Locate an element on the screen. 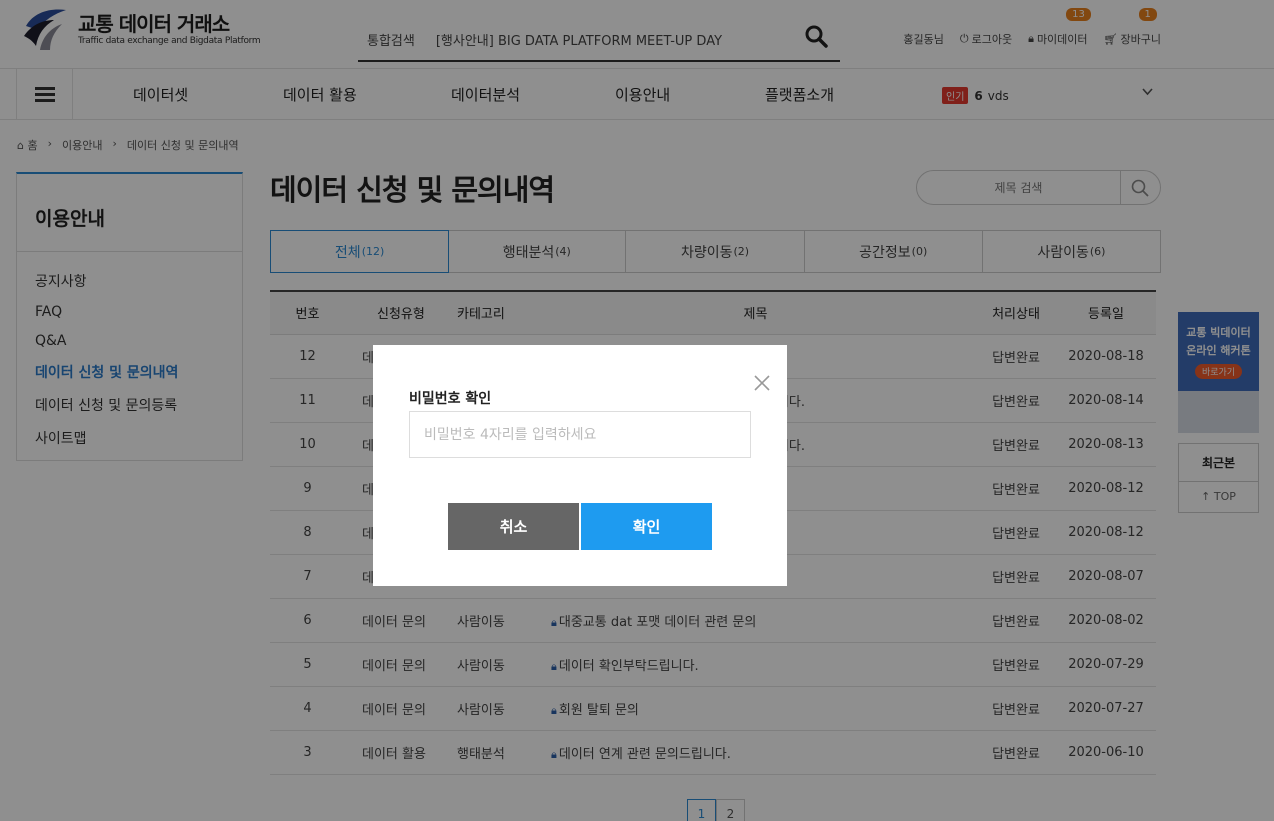 The width and height of the screenshot is (1274, 821). password-modal: 비밀번호 확인 취소 확인 is located at coordinates (580, 465).